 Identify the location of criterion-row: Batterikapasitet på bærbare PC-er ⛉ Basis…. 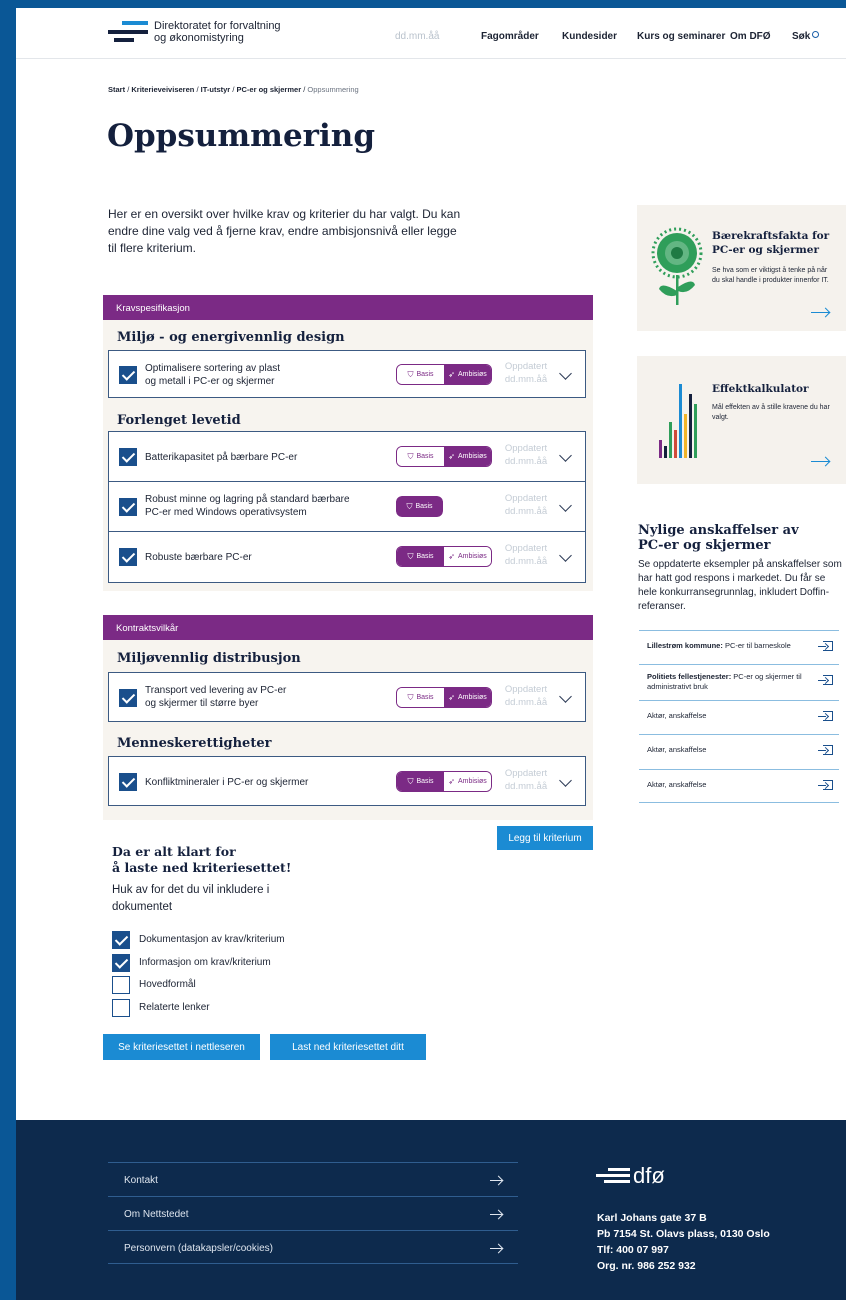
(347, 457).